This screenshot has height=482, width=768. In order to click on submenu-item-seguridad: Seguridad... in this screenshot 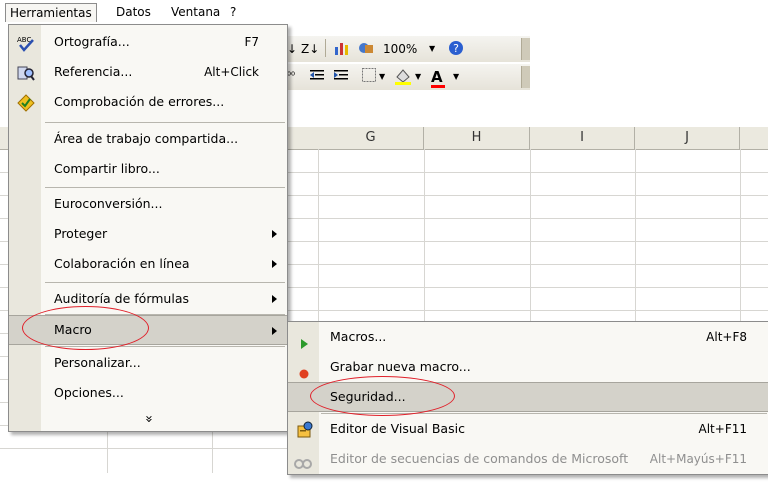, I will do `click(528, 397)`.